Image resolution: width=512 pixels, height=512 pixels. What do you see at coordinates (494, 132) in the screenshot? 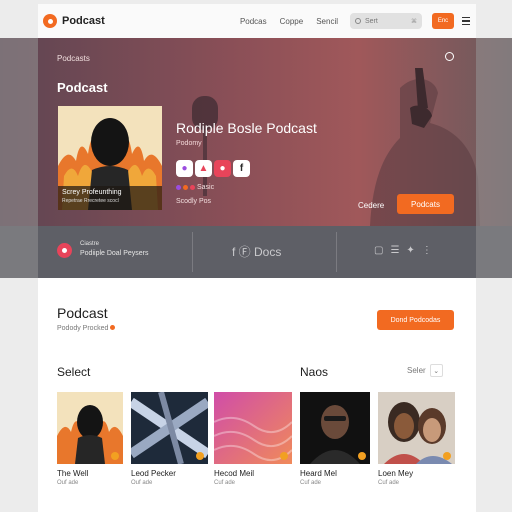
I see `hero-edge-right` at bounding box center [494, 132].